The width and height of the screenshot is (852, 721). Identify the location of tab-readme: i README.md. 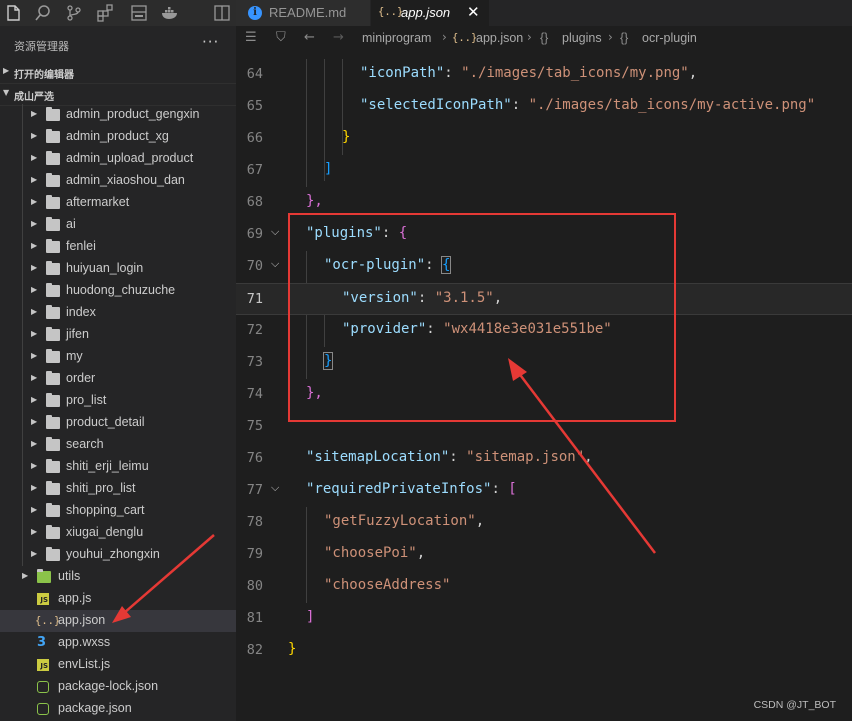
(303, 13).